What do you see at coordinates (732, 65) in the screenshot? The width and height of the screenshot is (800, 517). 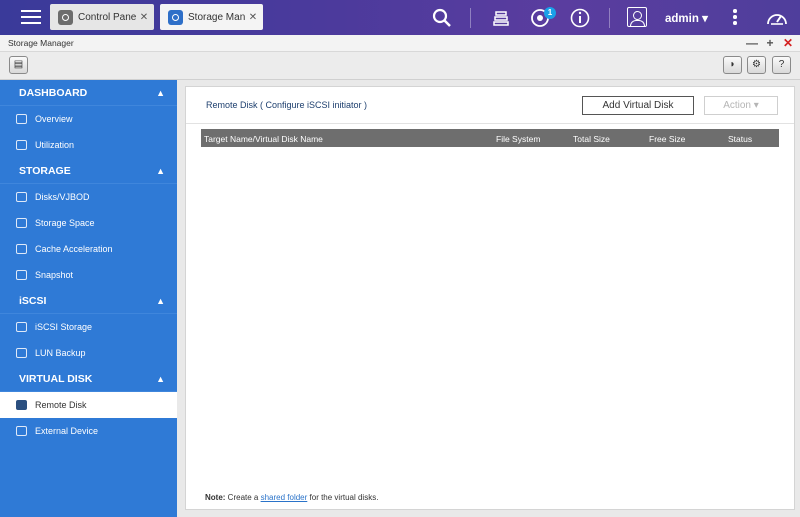 I see `eject-button: ◗` at bounding box center [732, 65].